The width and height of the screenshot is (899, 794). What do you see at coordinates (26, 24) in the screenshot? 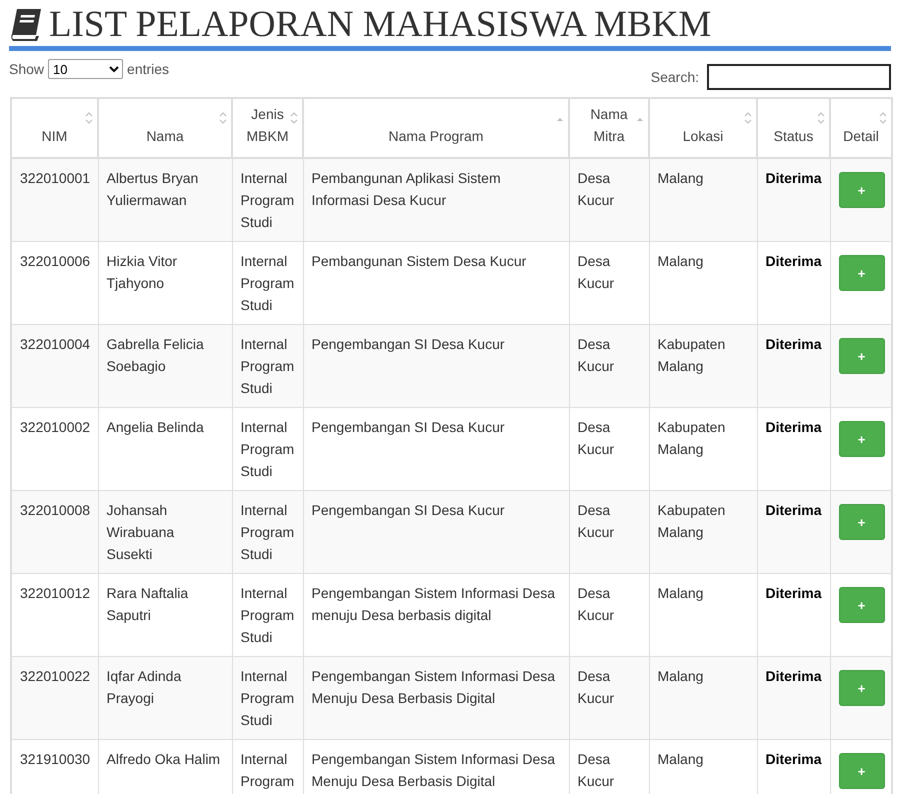
I see `book-icon` at bounding box center [26, 24].